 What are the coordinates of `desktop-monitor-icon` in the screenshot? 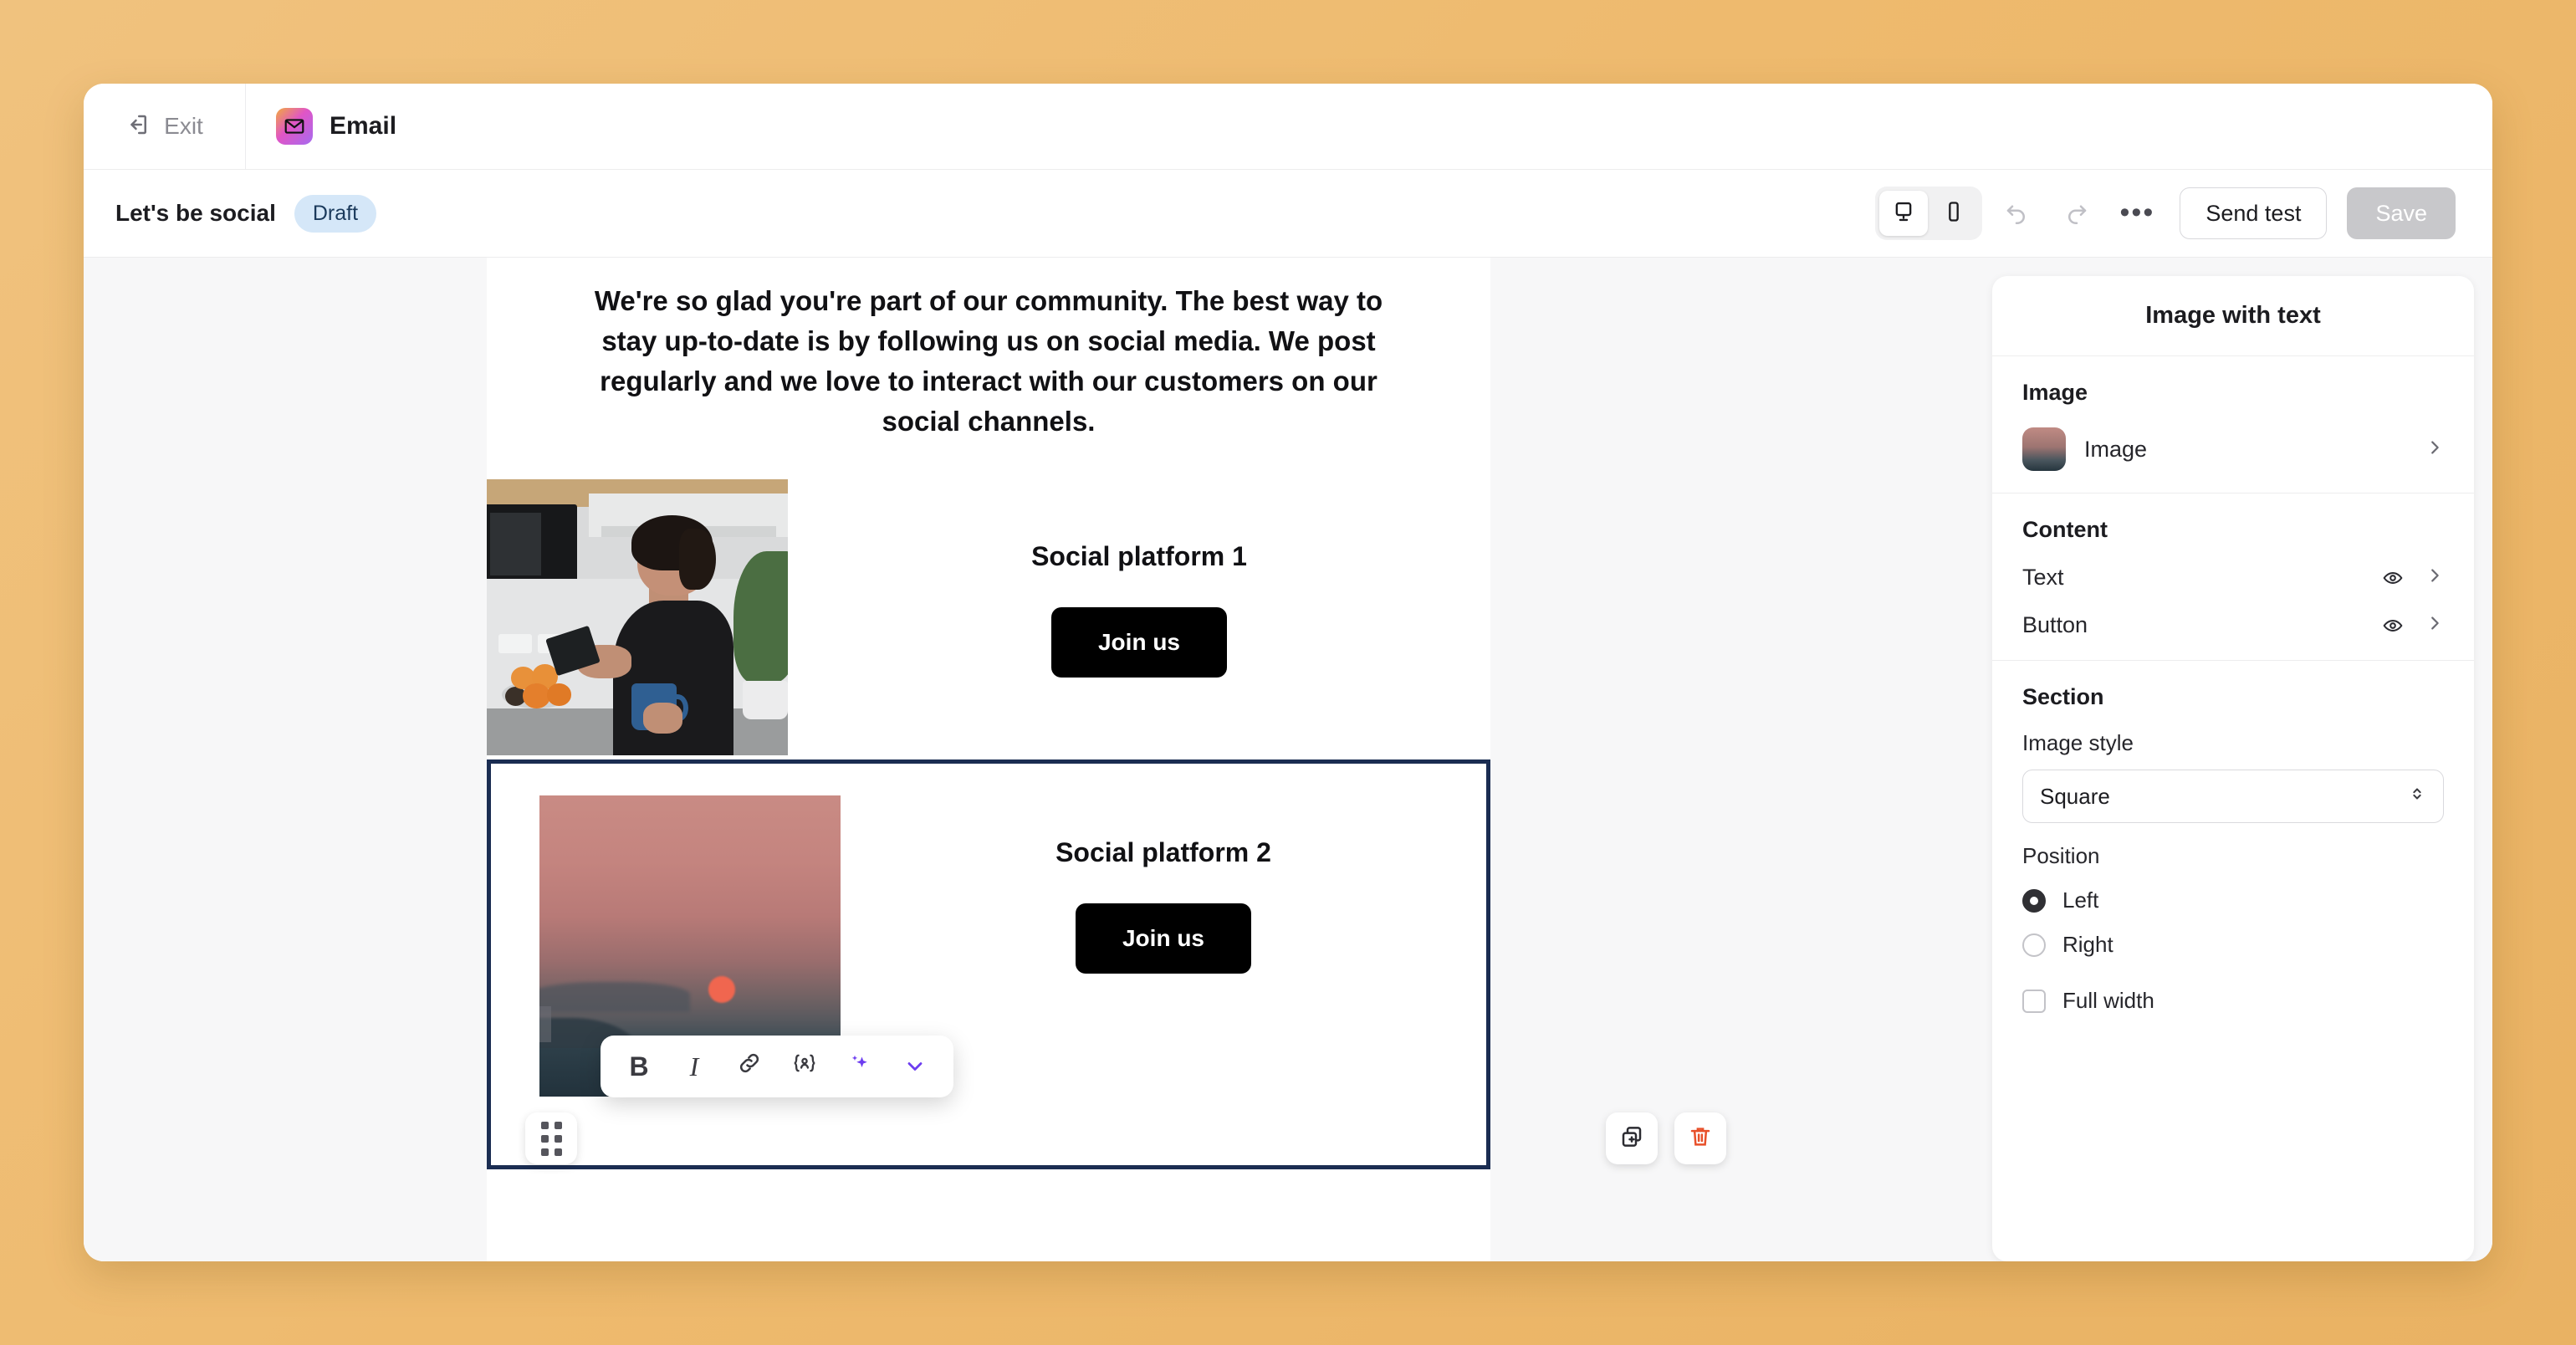 It's located at (1903, 214).